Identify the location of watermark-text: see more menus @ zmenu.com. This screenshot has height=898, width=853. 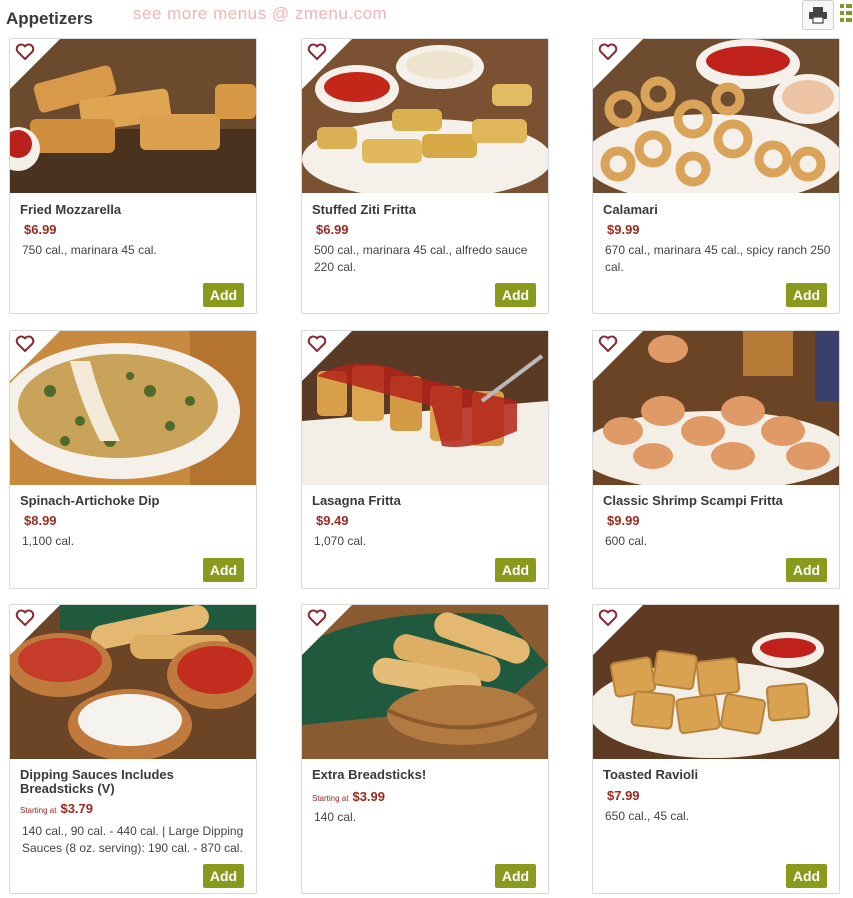
(260, 13).